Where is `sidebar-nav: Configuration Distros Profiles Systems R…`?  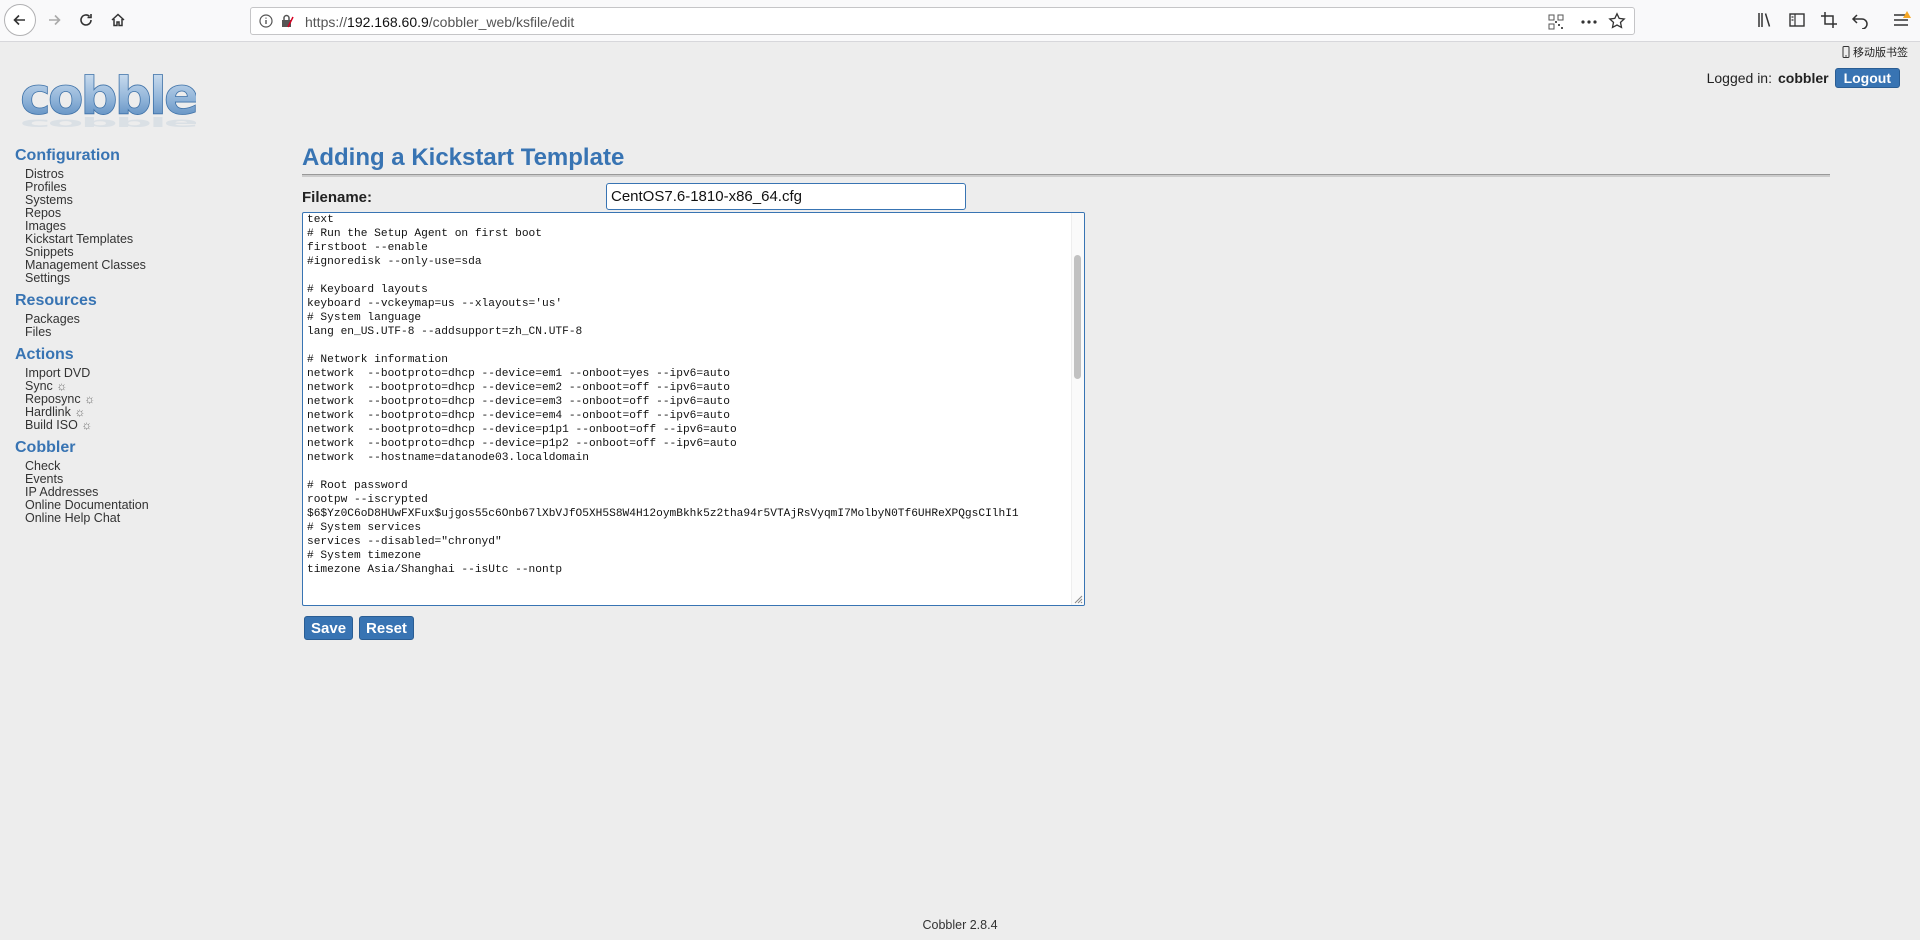 sidebar-nav: Configuration Distros Profiles Systems R… is located at coordinates (140, 337).